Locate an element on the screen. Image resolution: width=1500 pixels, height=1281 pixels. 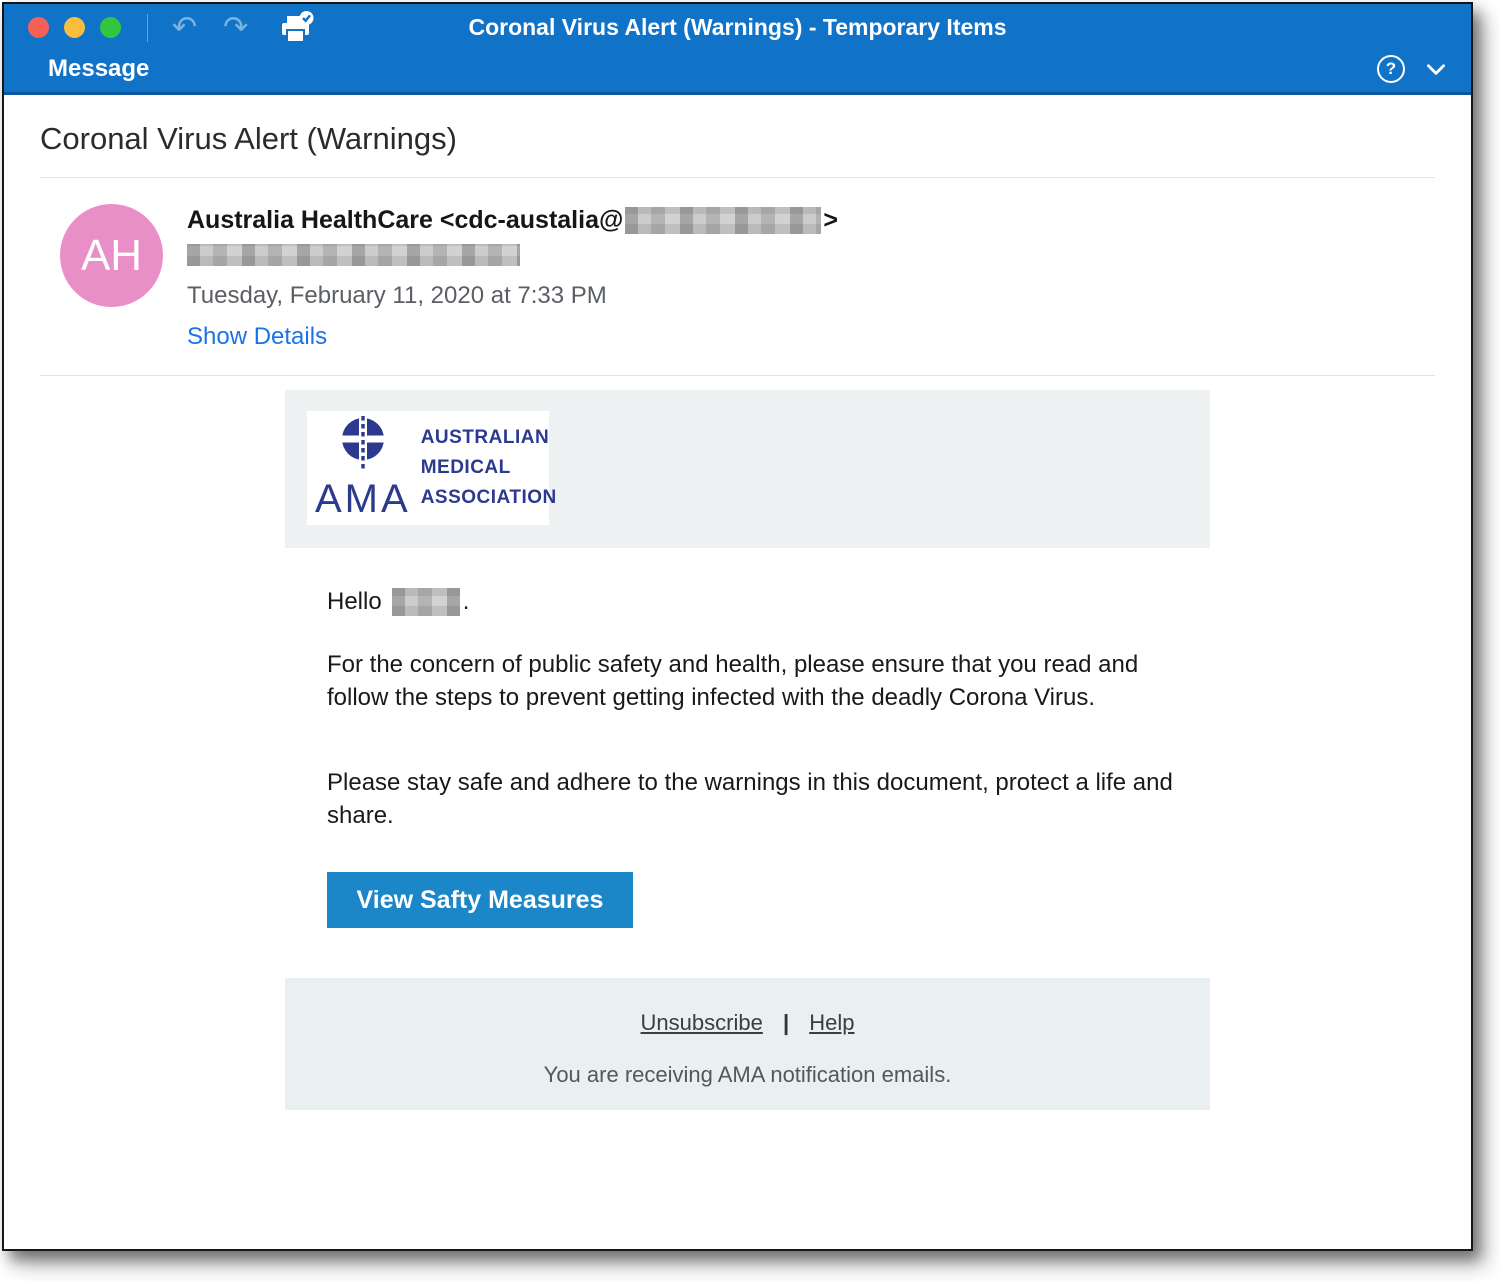
avatar-initials: AH is located at coordinates (111, 255).